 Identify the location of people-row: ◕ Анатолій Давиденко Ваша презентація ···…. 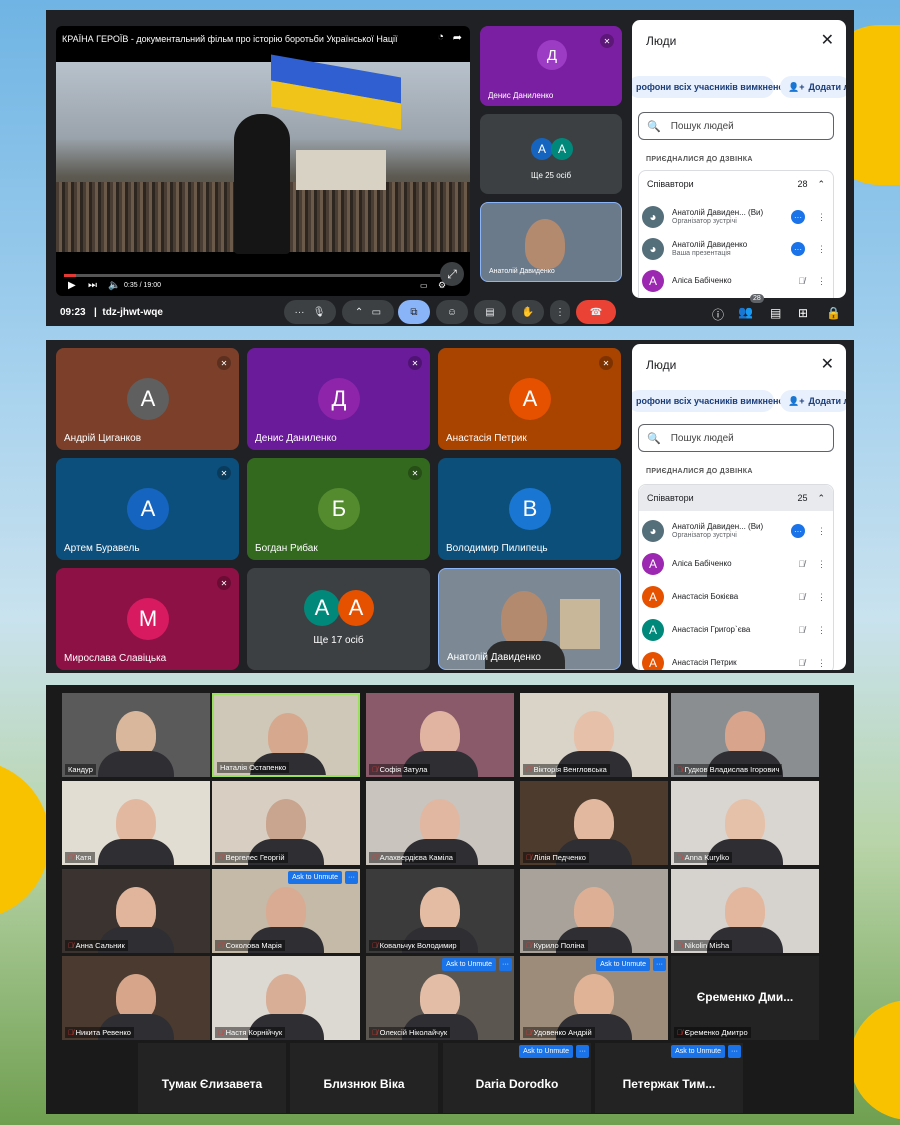
(734, 249).